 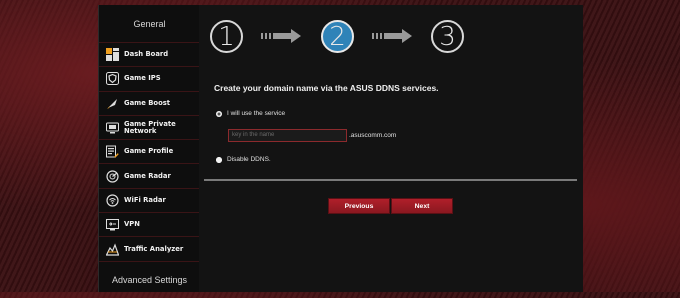 What do you see at coordinates (219, 159) in the screenshot?
I see `radio-button` at bounding box center [219, 159].